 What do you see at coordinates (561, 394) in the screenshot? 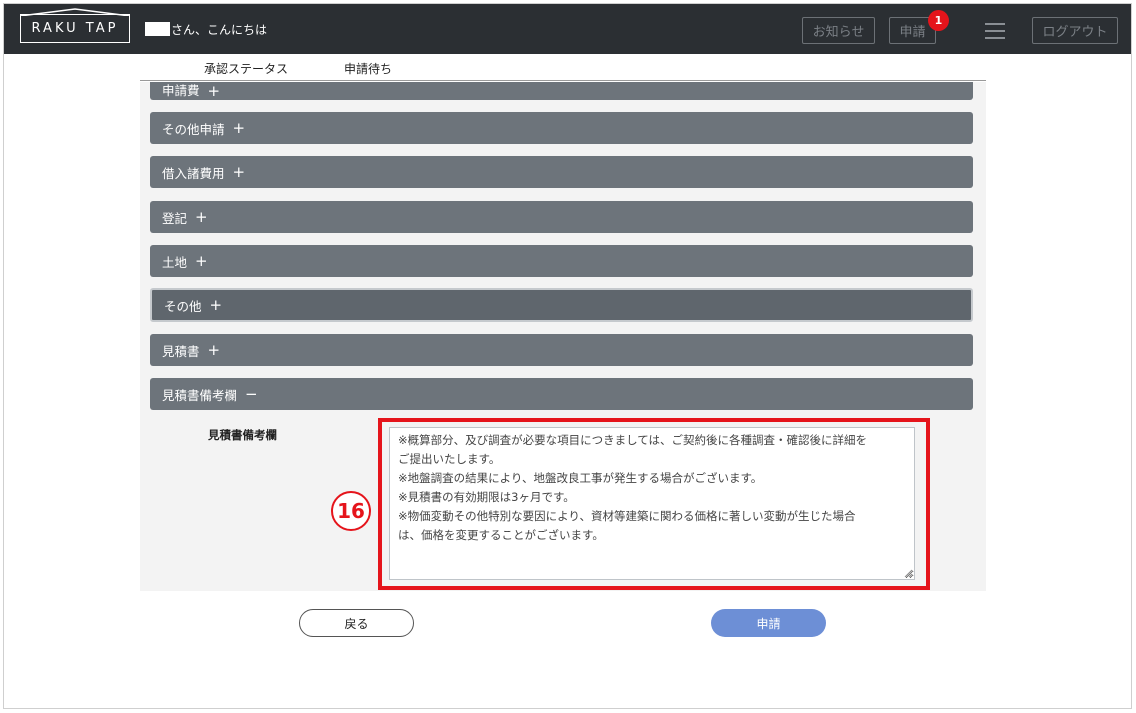
I see `accordion-estimate-remarks: 見積書備考欄 −` at bounding box center [561, 394].